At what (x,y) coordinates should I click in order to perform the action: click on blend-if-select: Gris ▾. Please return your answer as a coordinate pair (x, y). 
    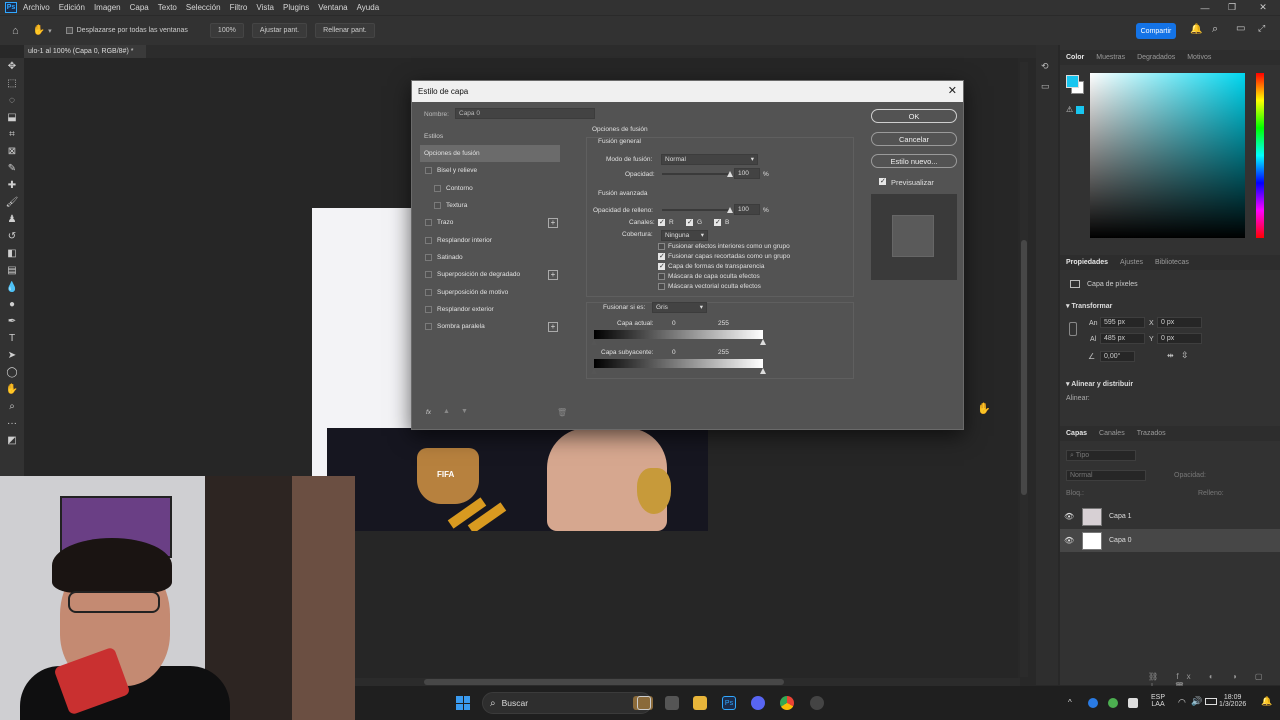
    Looking at the image, I should click on (679, 307).